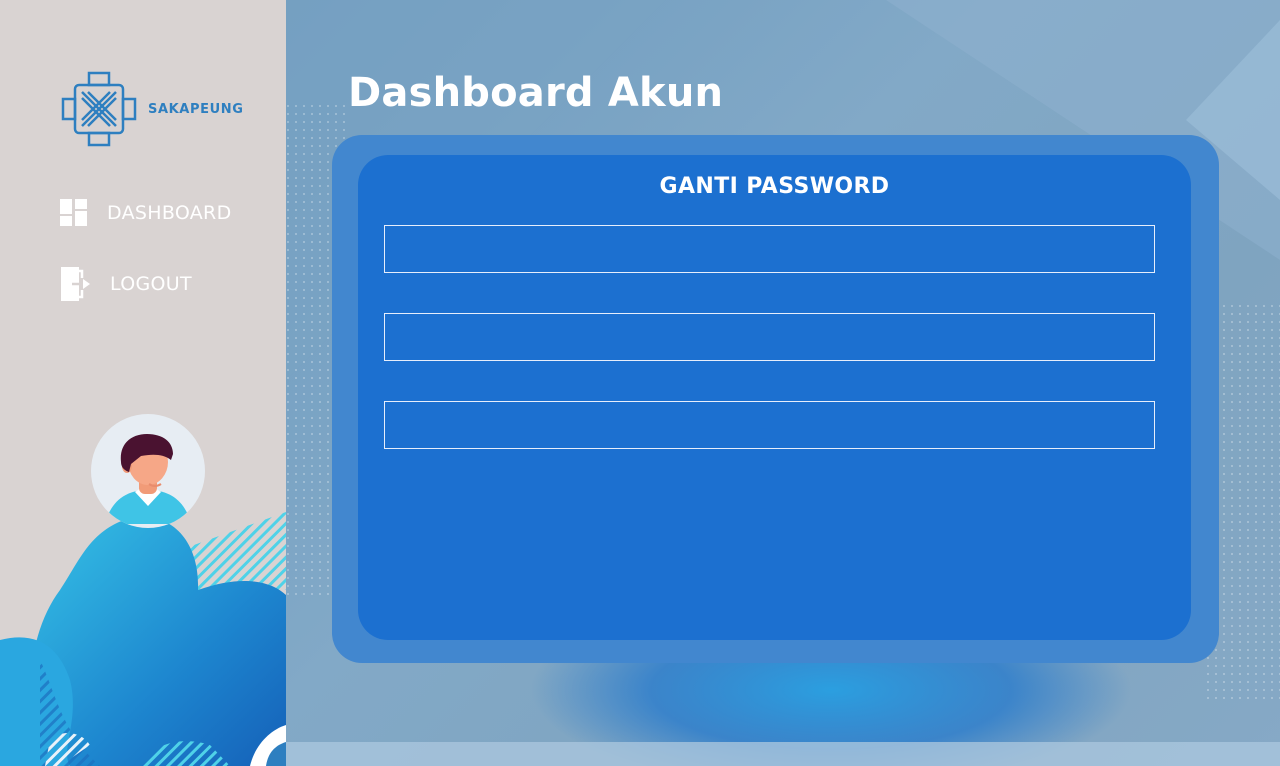 This screenshot has width=1280, height=766. Describe the element at coordinates (148, 471) in the screenshot. I see `avatar` at that location.